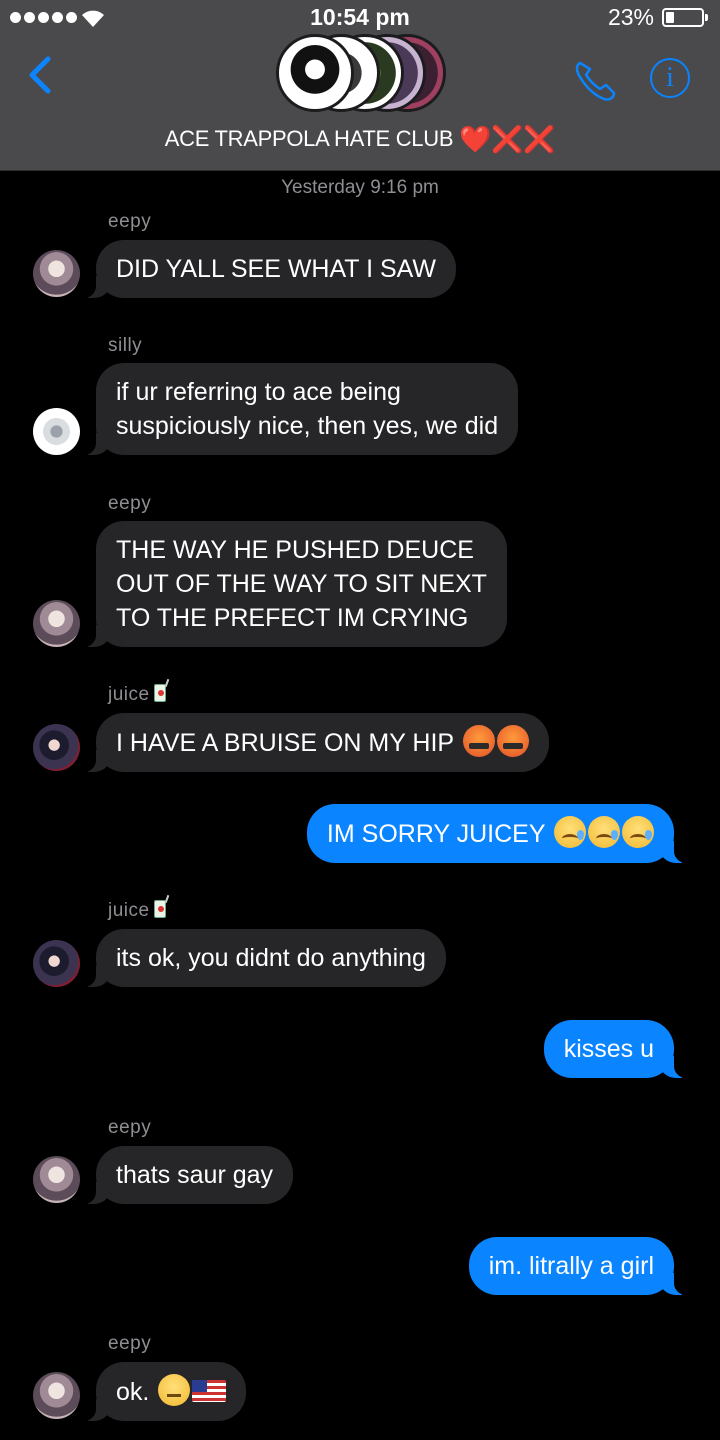 This screenshot has width=720, height=1440. Describe the element at coordinates (133, 1392) in the screenshot. I see `message-text: ok.` at that location.